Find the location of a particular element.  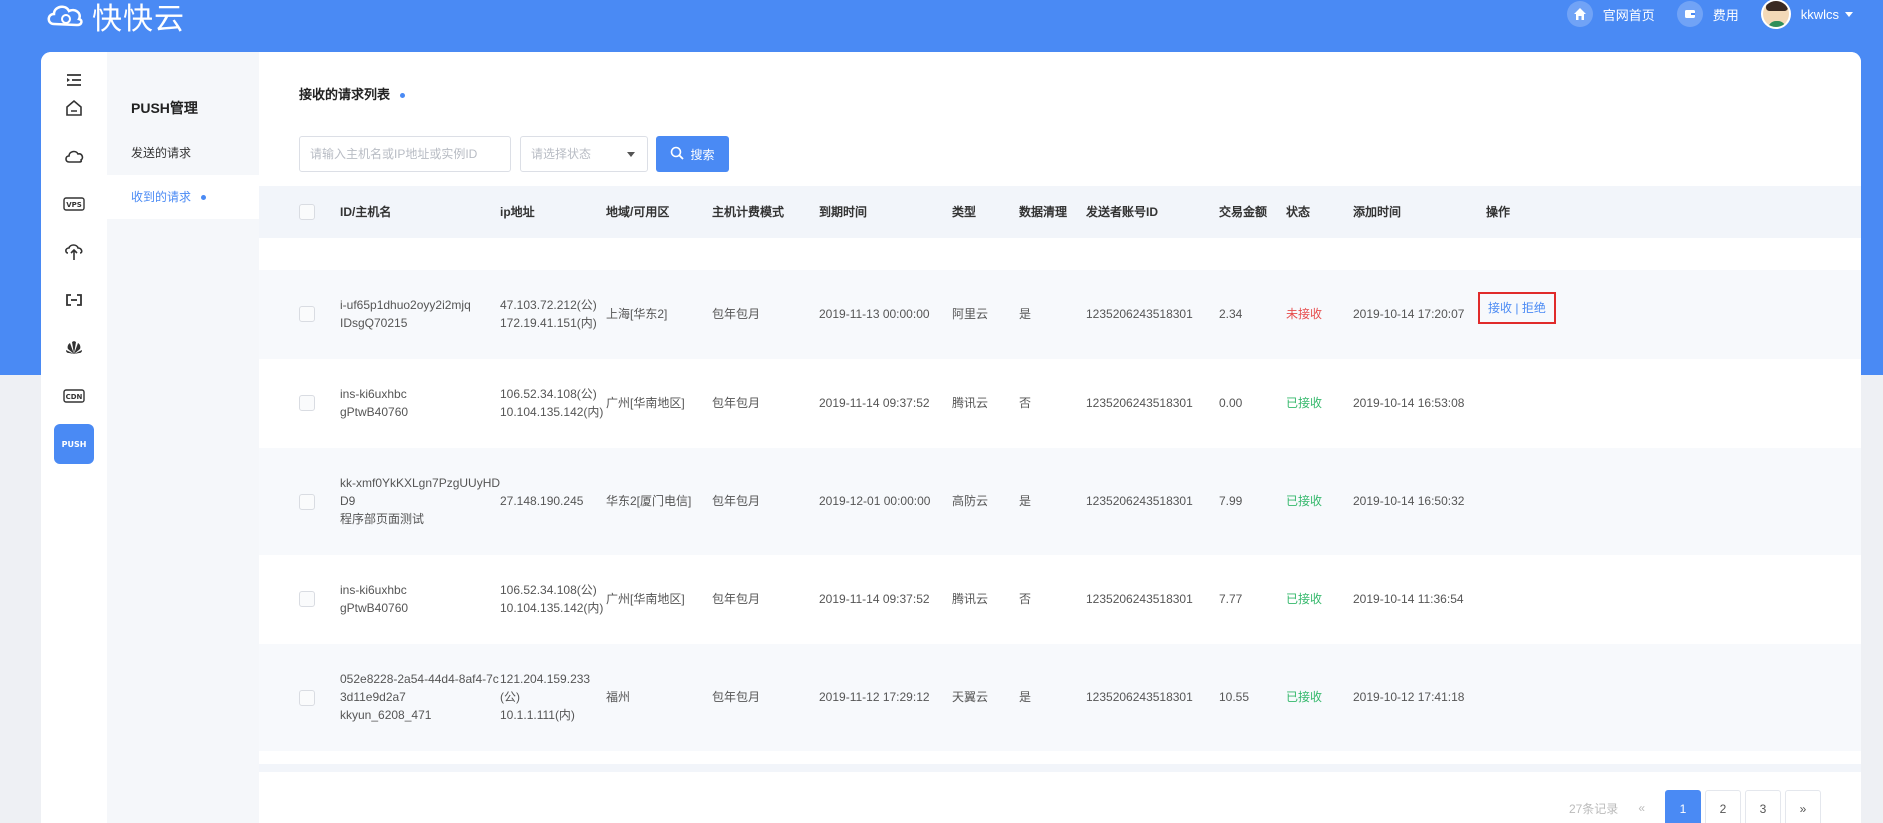

chevron-down-icon is located at coordinates (631, 154).